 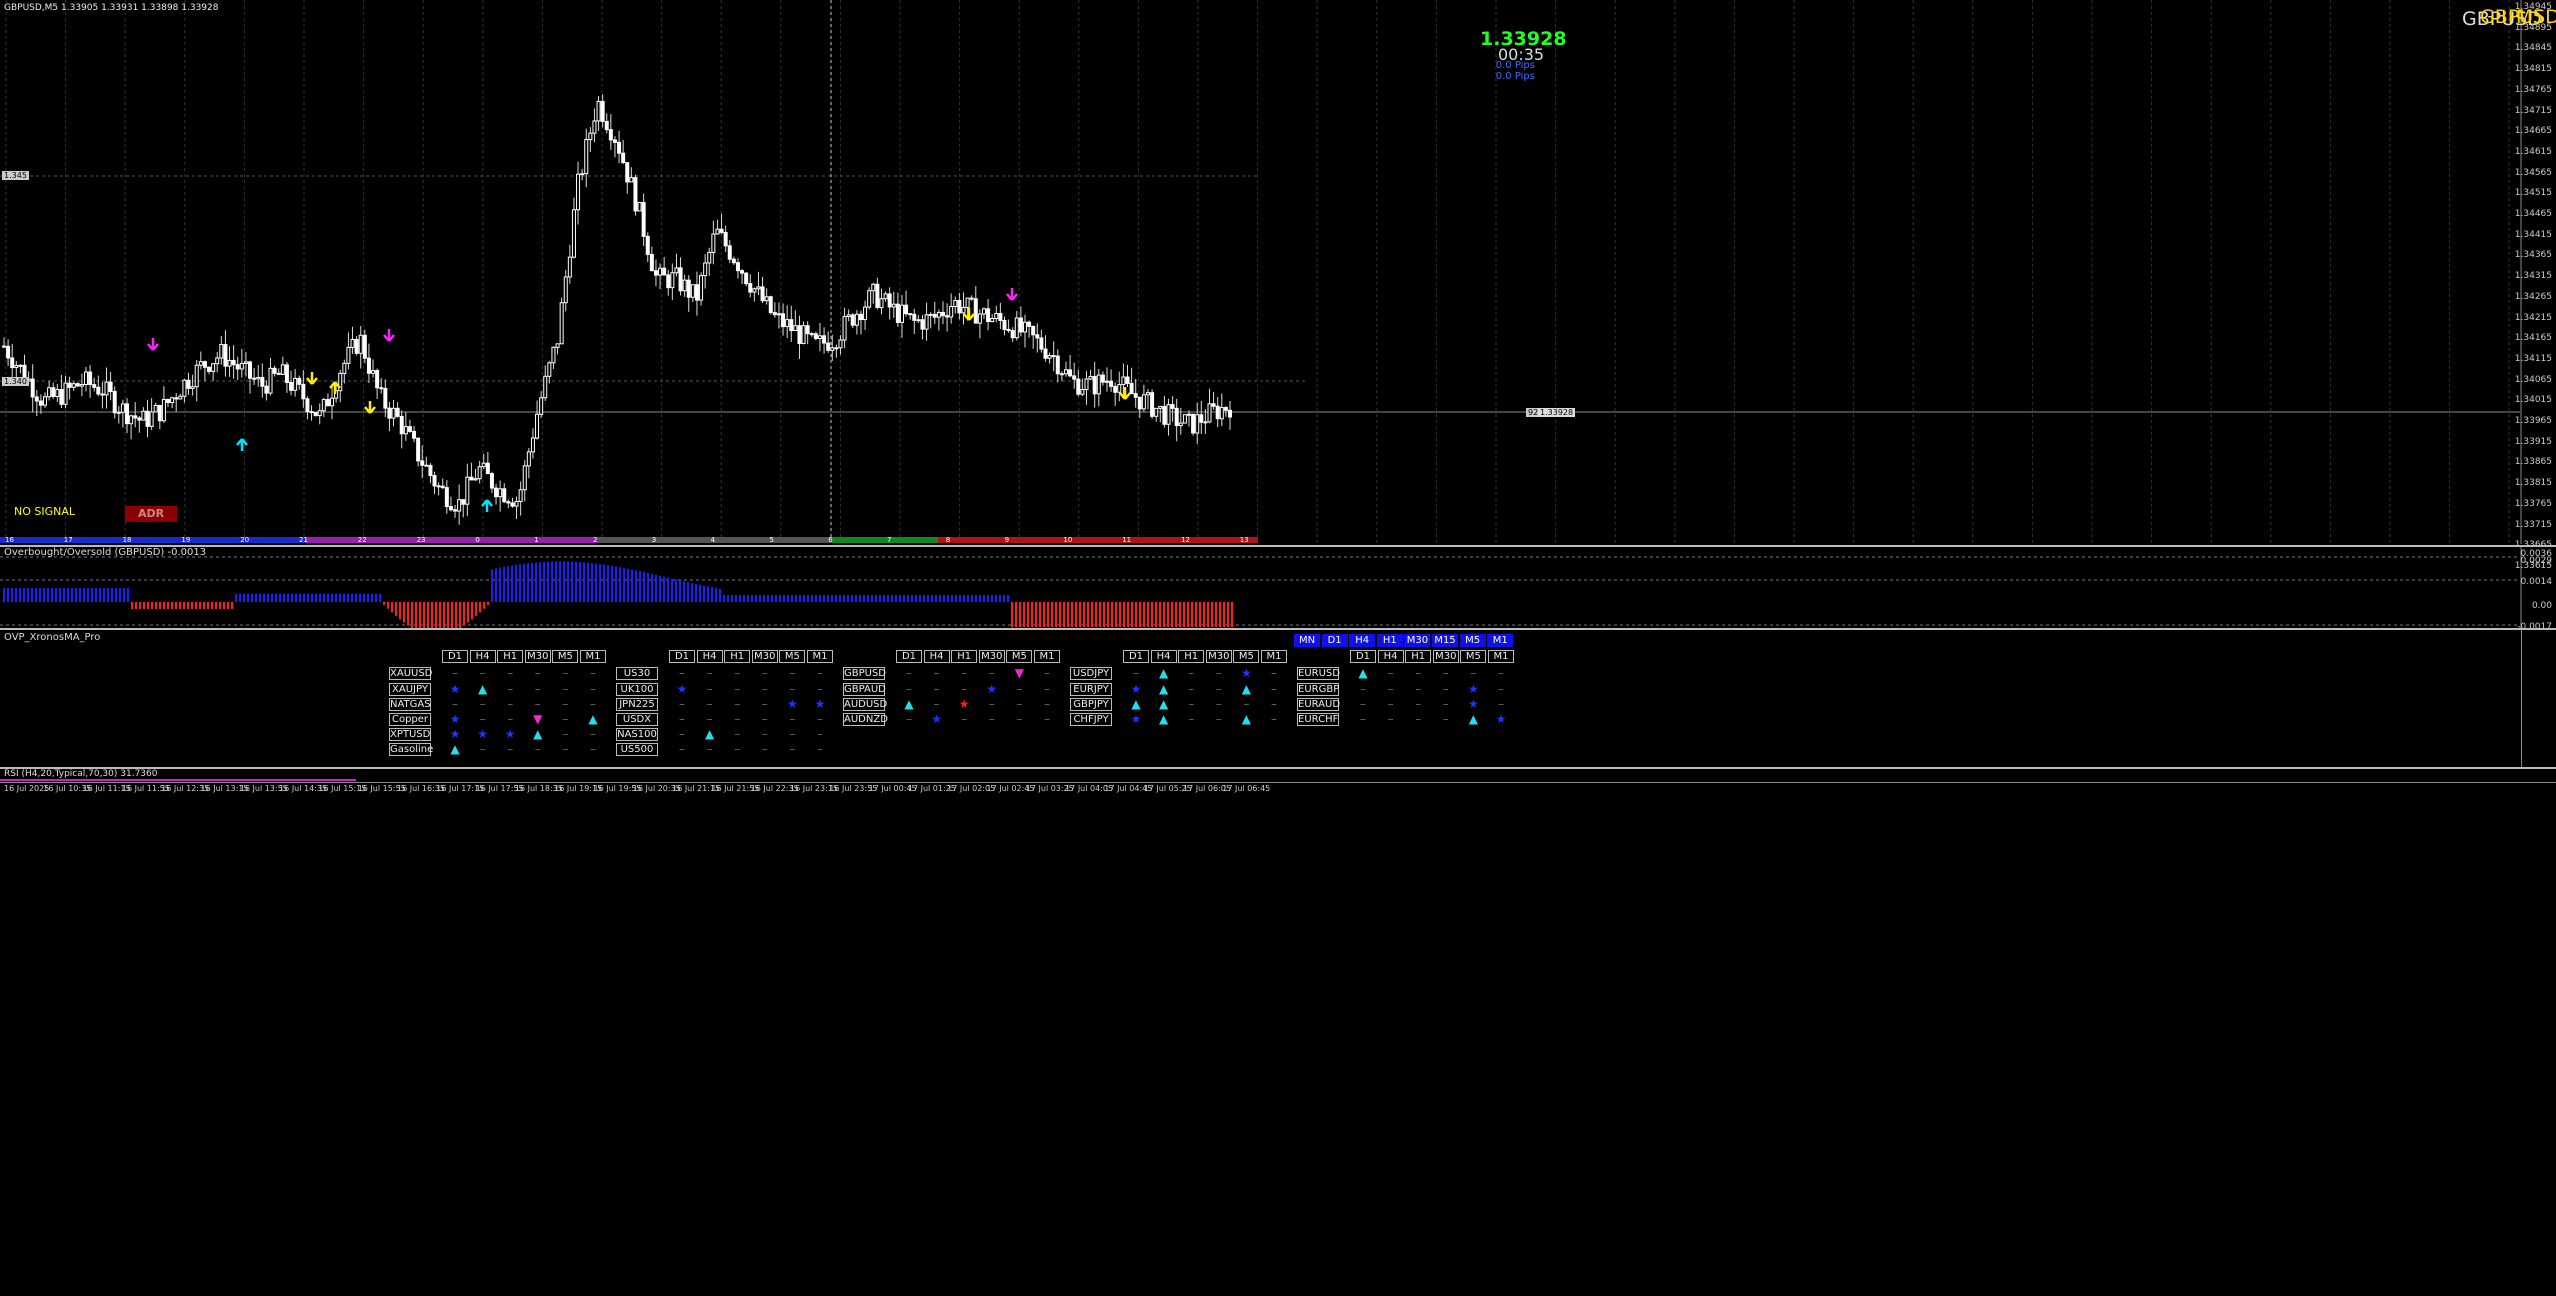 I want to click on symbol-gbpusd: GBPUSD, so click(x=864, y=673).